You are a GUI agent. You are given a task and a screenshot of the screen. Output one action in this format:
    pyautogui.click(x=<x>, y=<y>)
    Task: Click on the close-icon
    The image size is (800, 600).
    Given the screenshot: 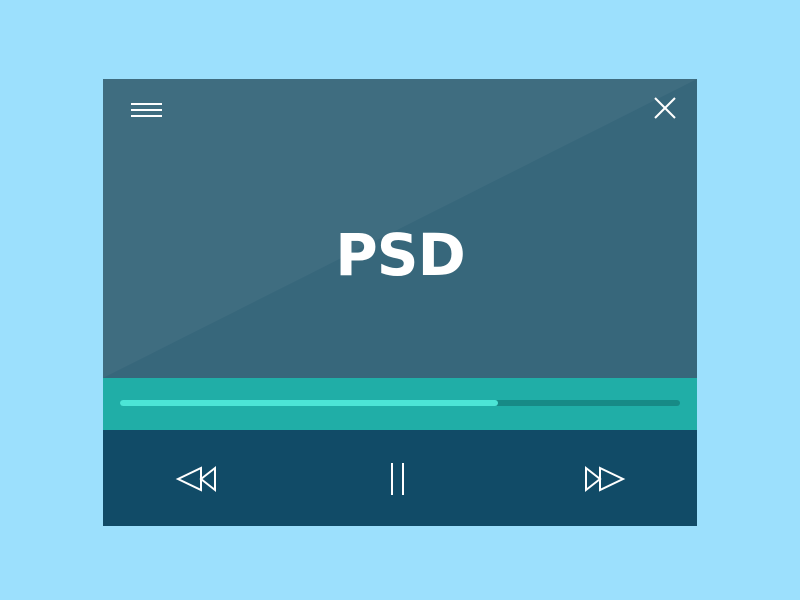 What is the action you would take?
    pyautogui.click(x=665, y=108)
    